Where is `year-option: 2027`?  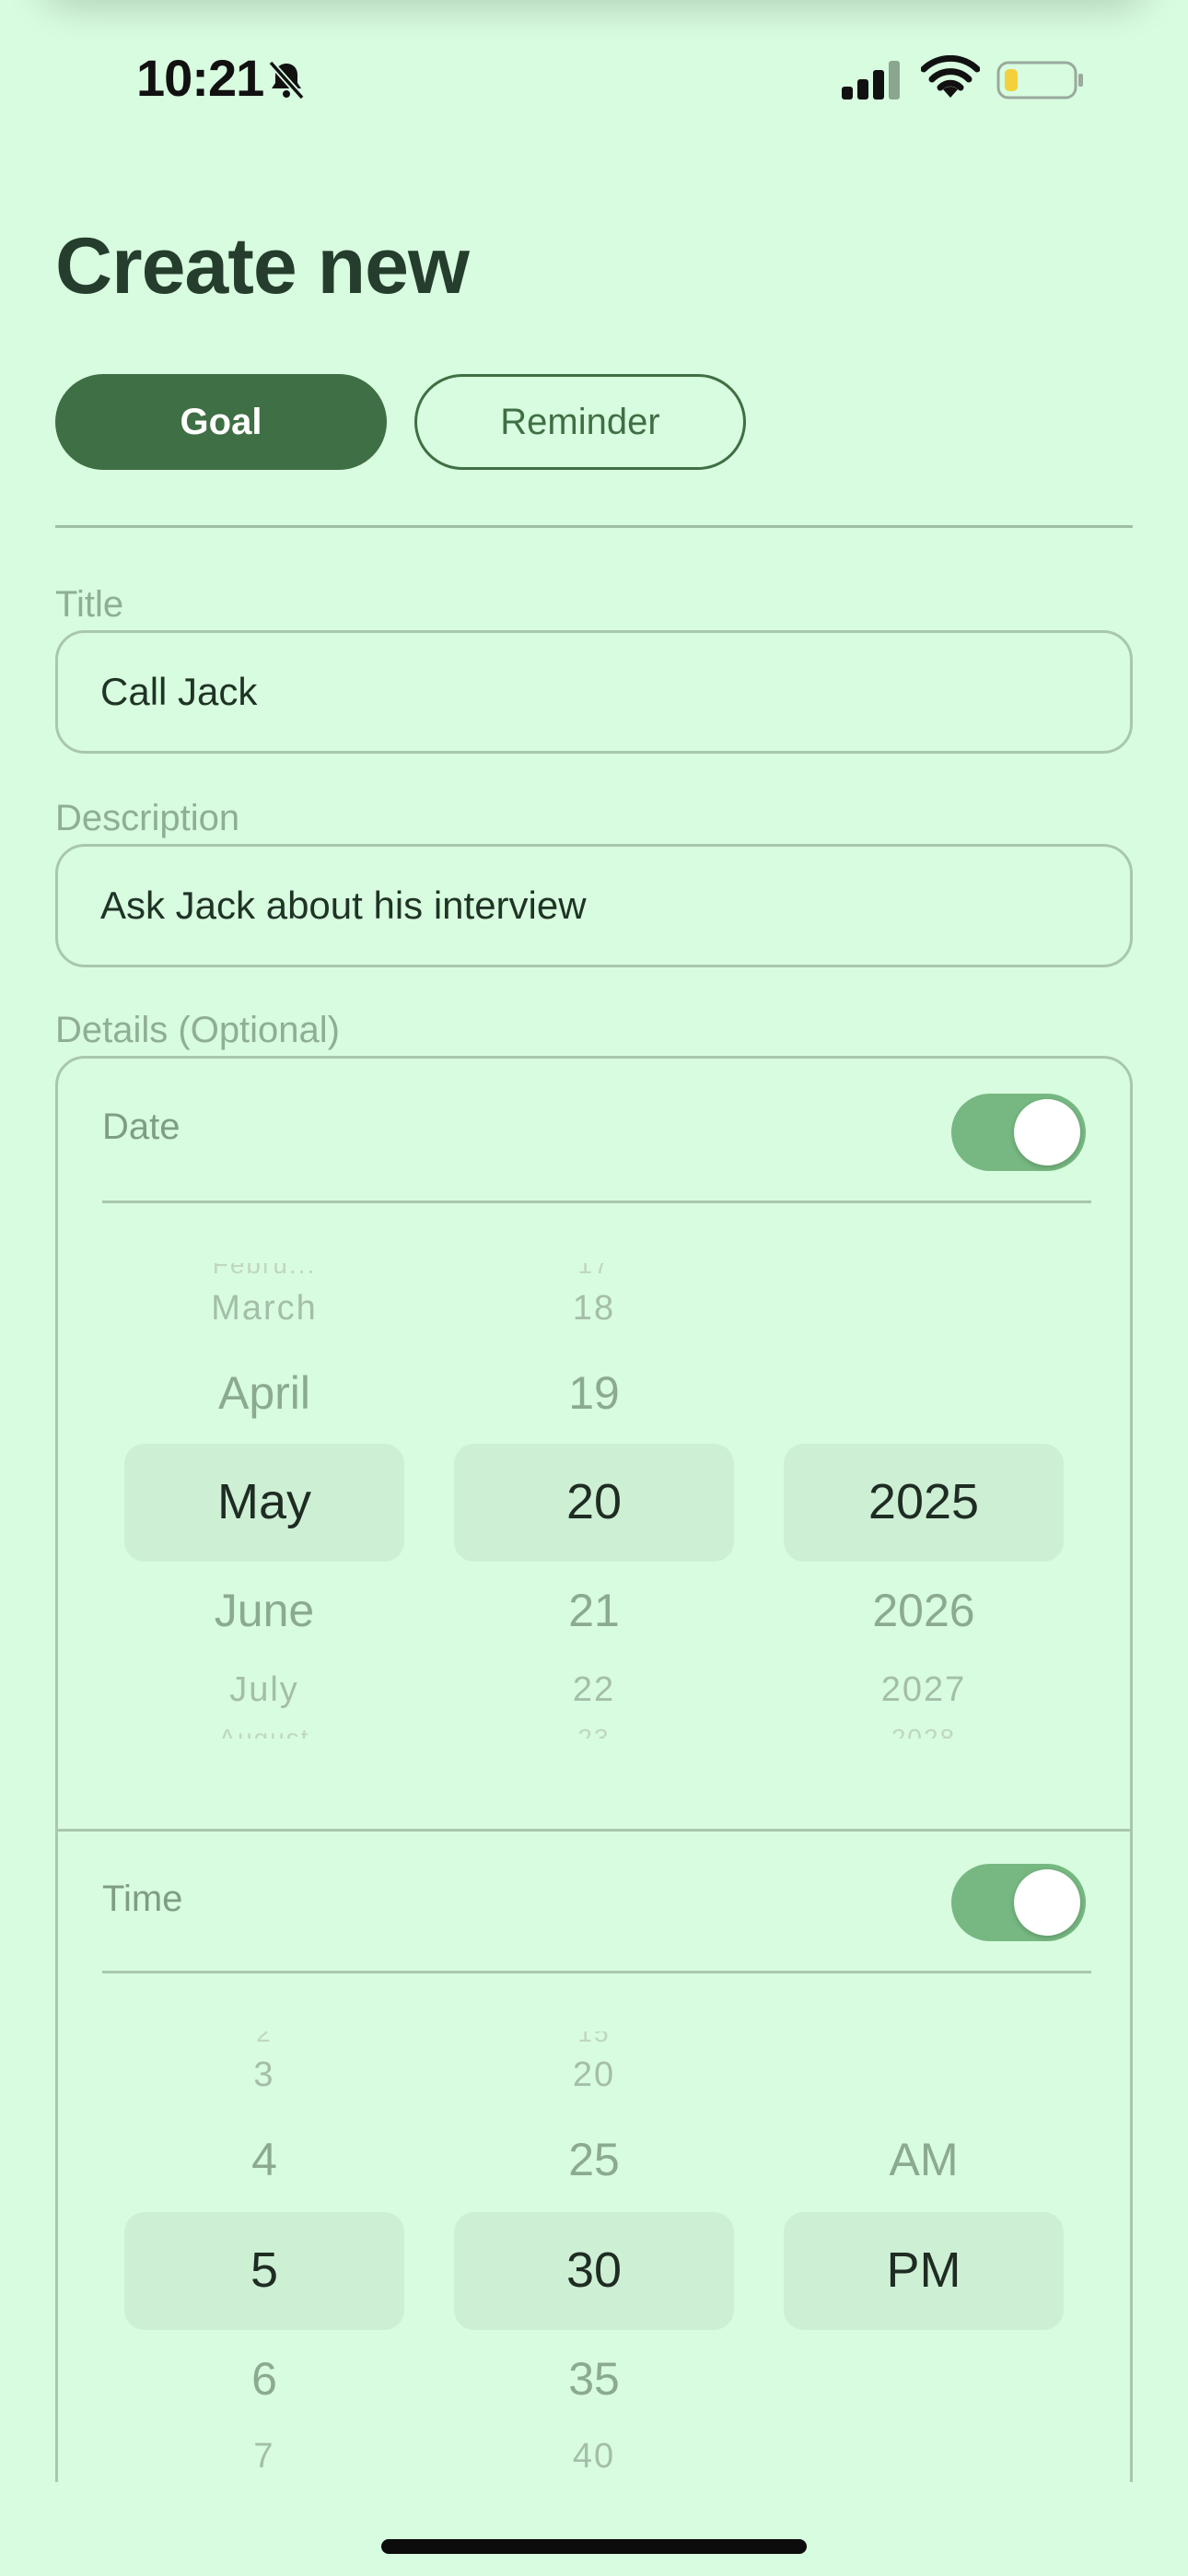
year-option: 2027 is located at coordinates (924, 1690).